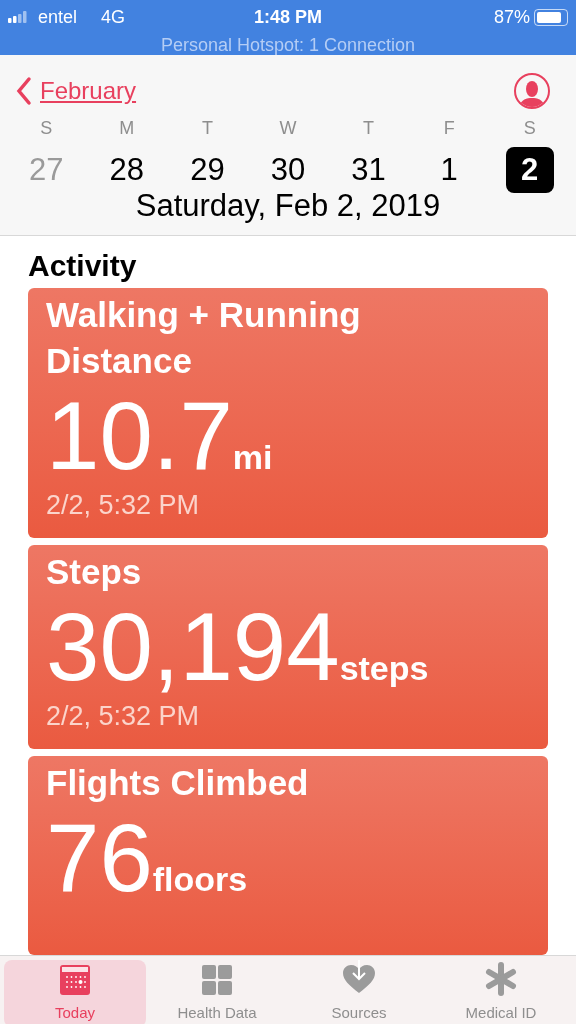 Image resolution: width=576 pixels, height=1024 pixels. Describe the element at coordinates (288, 128) in the screenshot. I see `weekday-letter: W` at that location.